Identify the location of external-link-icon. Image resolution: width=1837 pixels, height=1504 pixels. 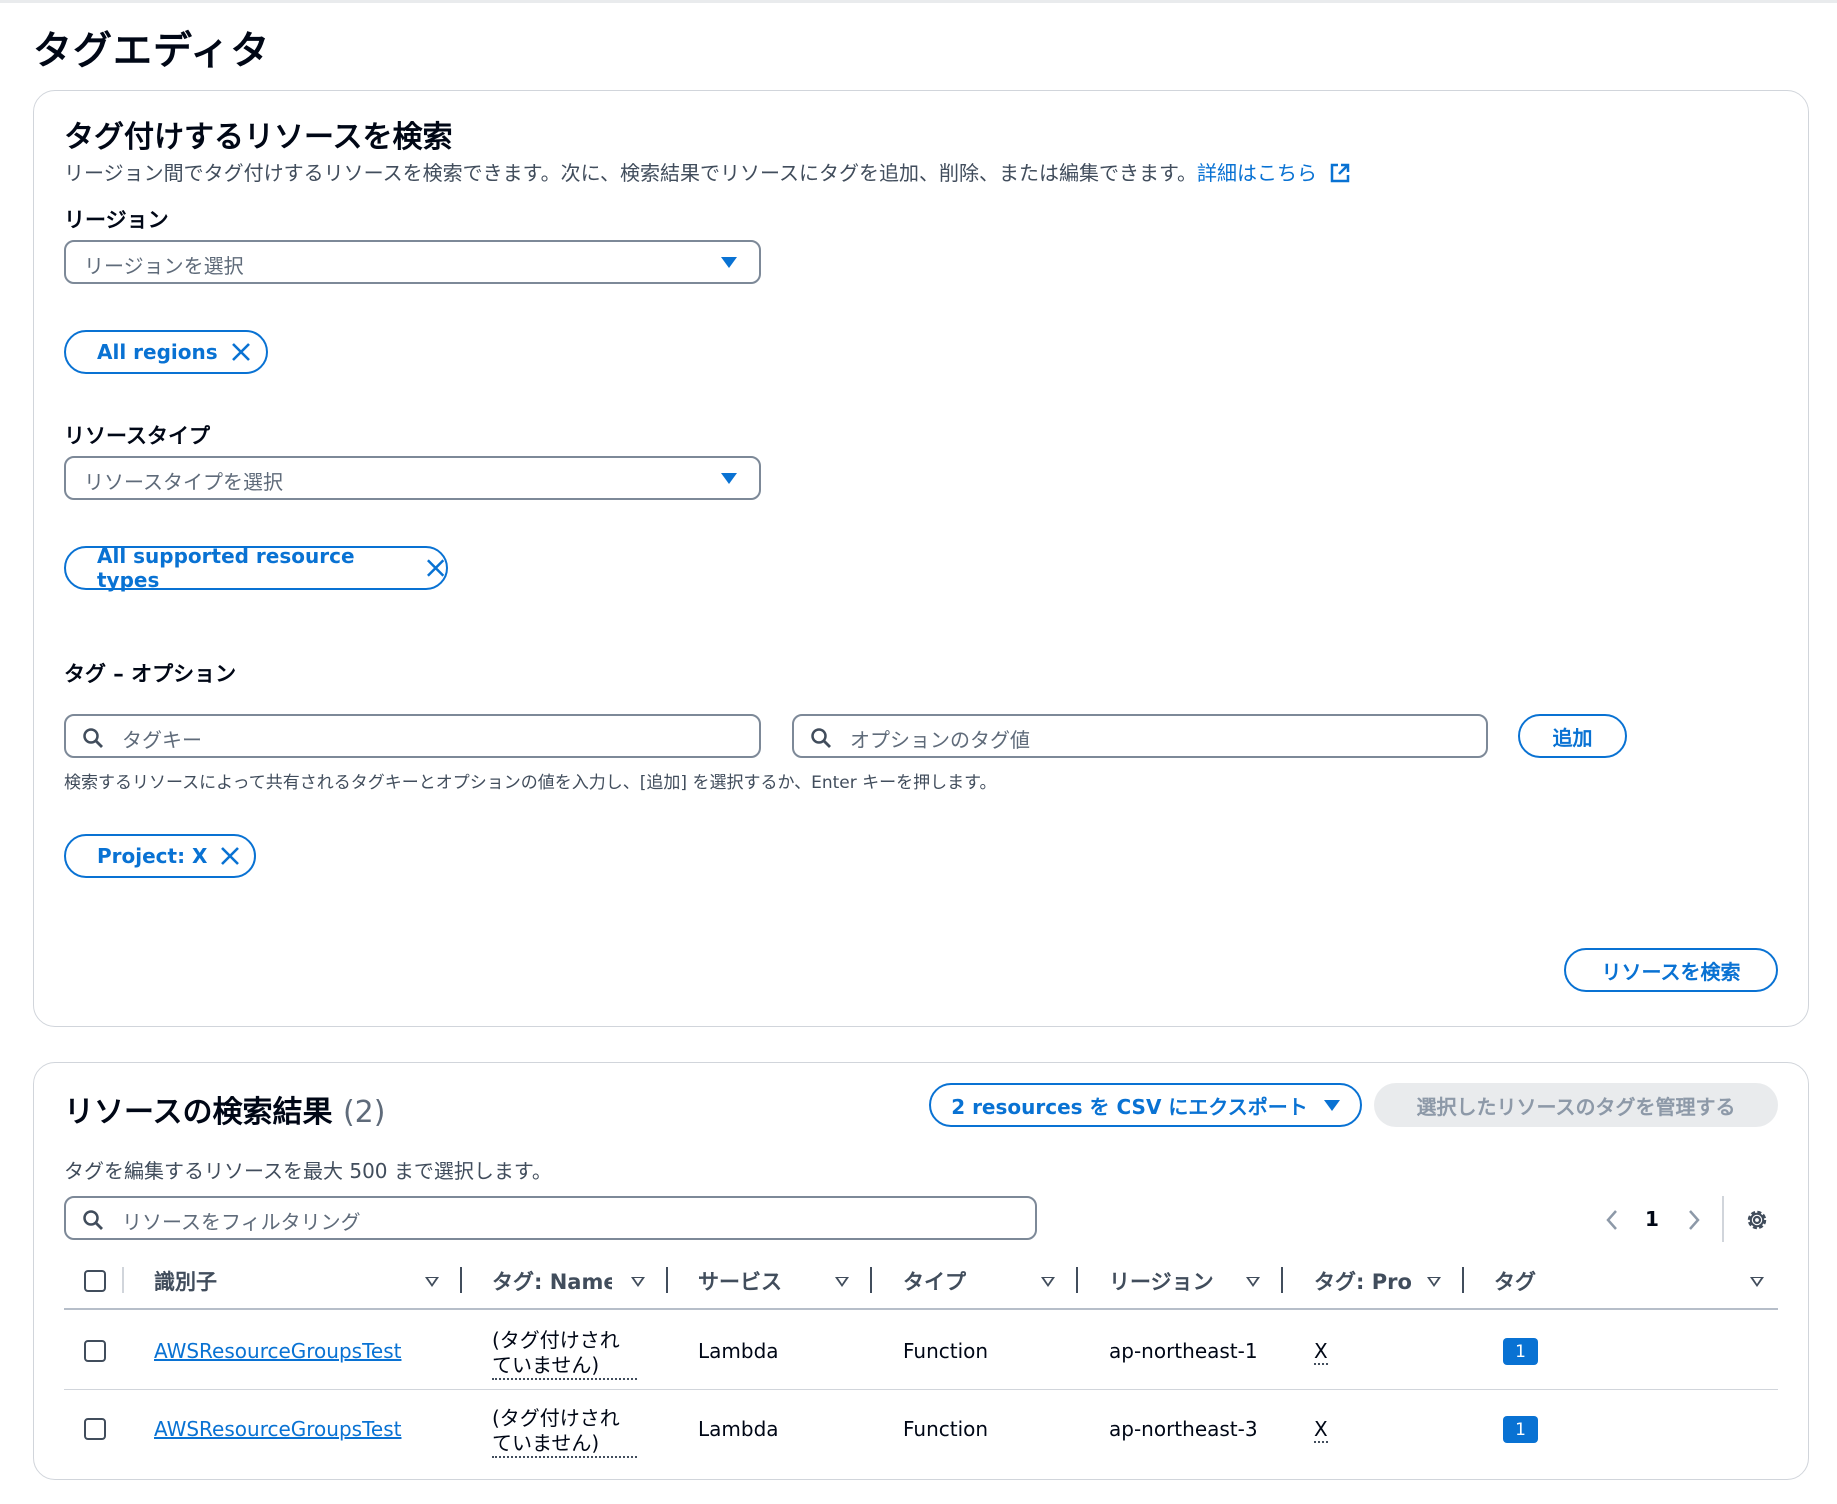
(1340, 173).